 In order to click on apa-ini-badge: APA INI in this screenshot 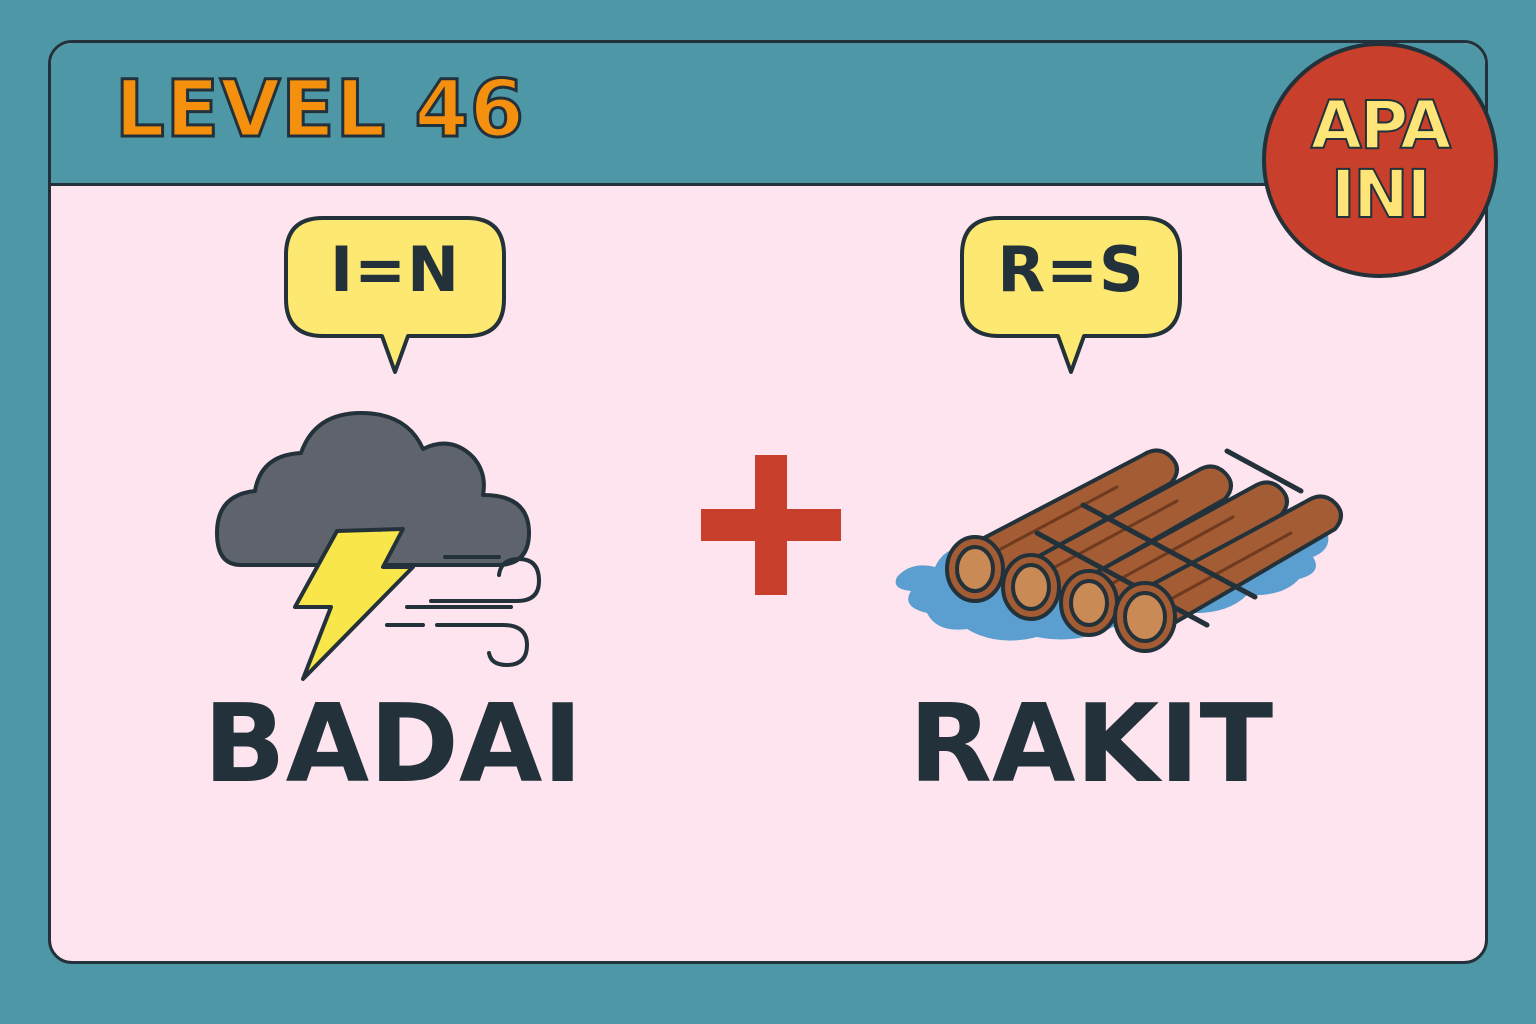, I will do `click(1380, 160)`.